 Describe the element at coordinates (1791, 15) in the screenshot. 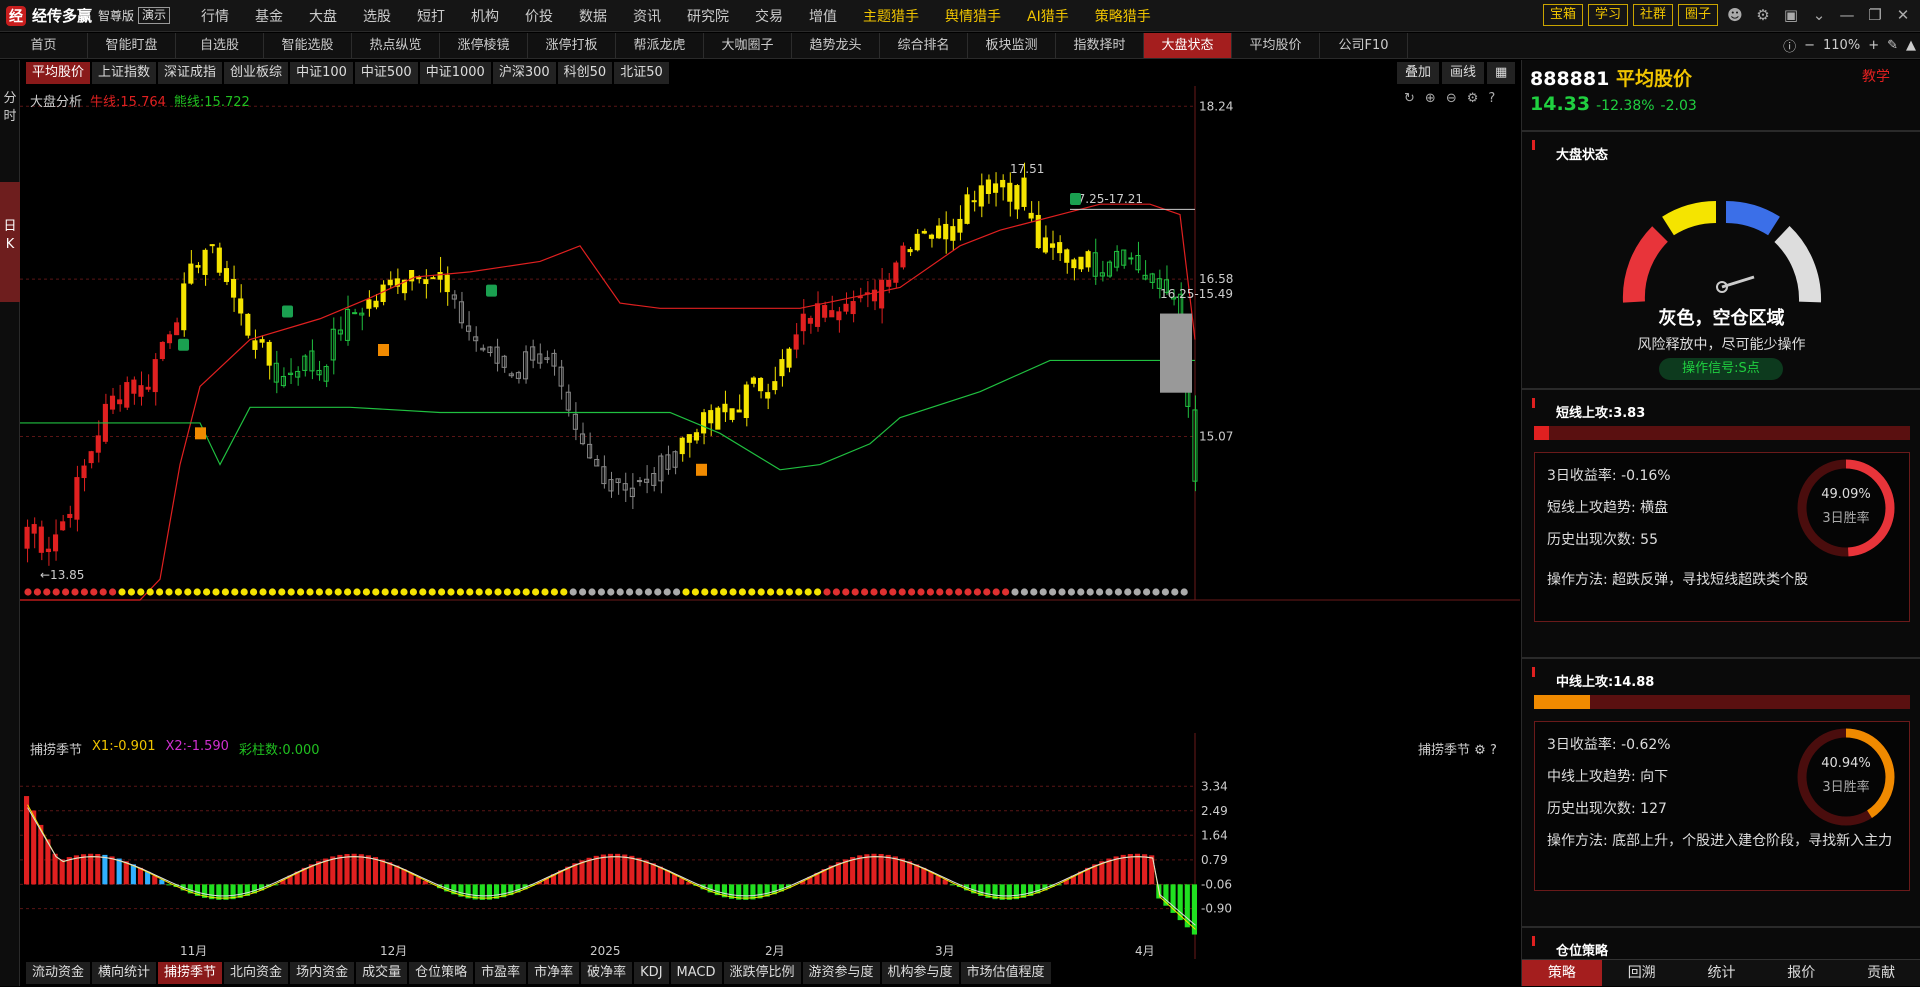

I see `window-layout-icon: ▣` at that location.